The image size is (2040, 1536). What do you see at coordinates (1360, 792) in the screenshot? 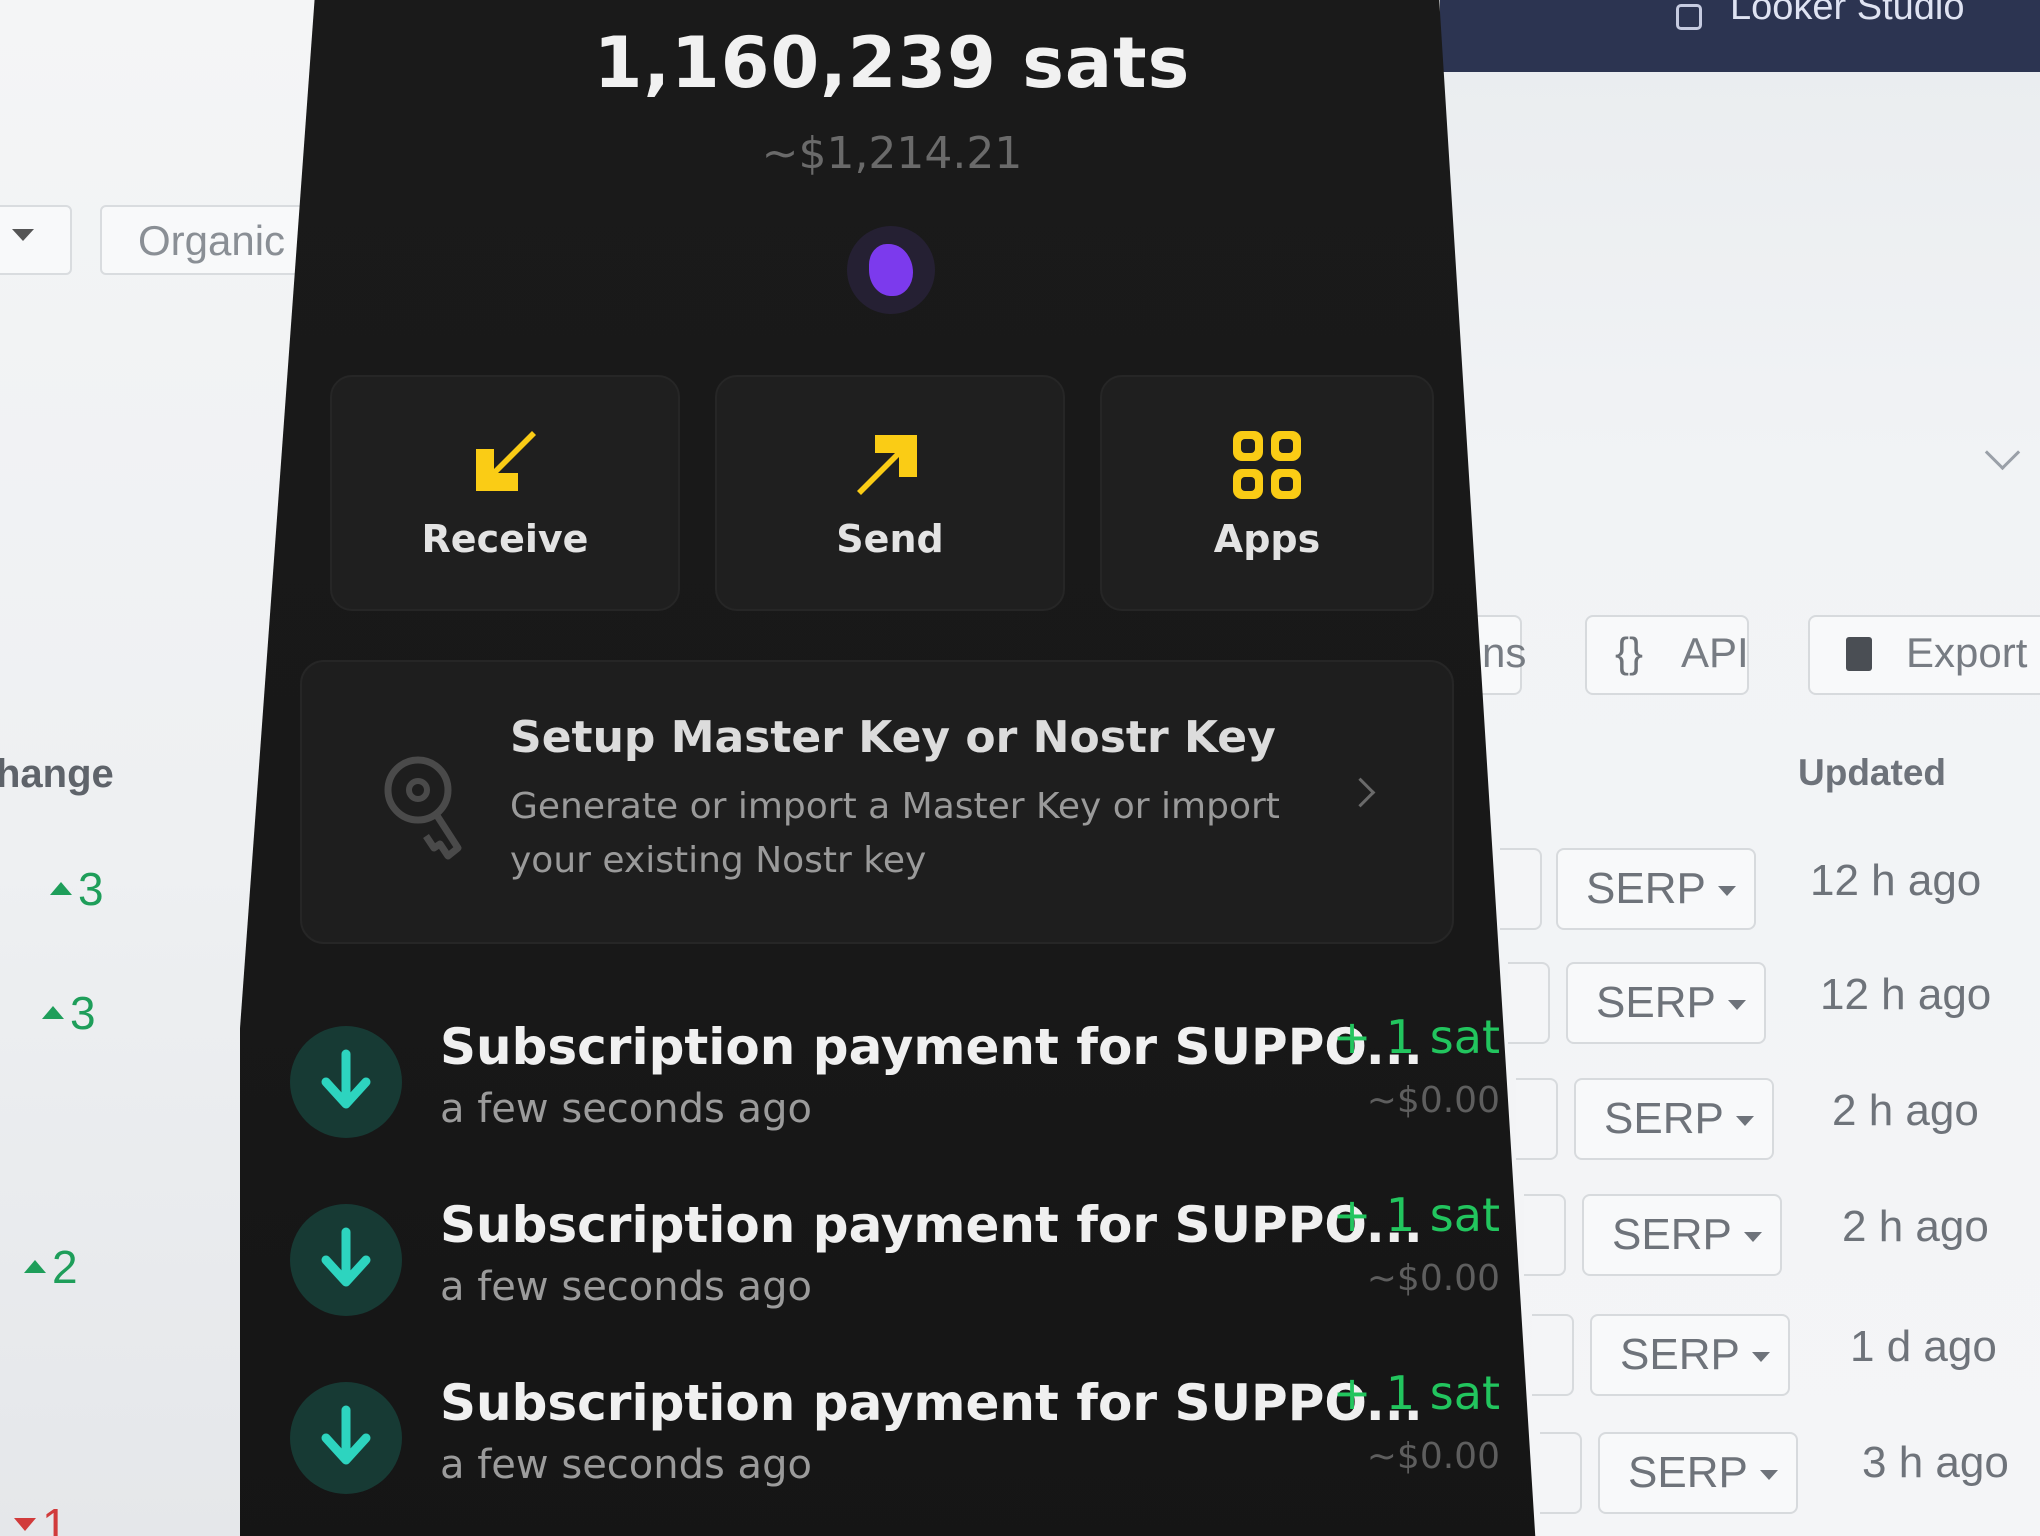
I see `chevron-right-icon` at bounding box center [1360, 792].